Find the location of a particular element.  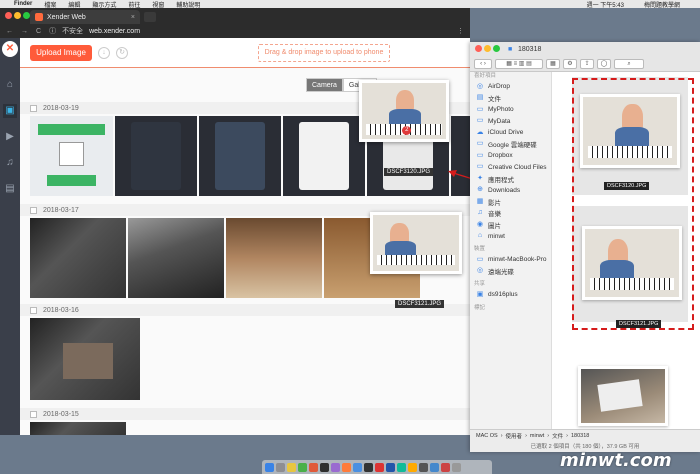

back-forward-buttons: ‹ › is located at coordinates (483, 63).